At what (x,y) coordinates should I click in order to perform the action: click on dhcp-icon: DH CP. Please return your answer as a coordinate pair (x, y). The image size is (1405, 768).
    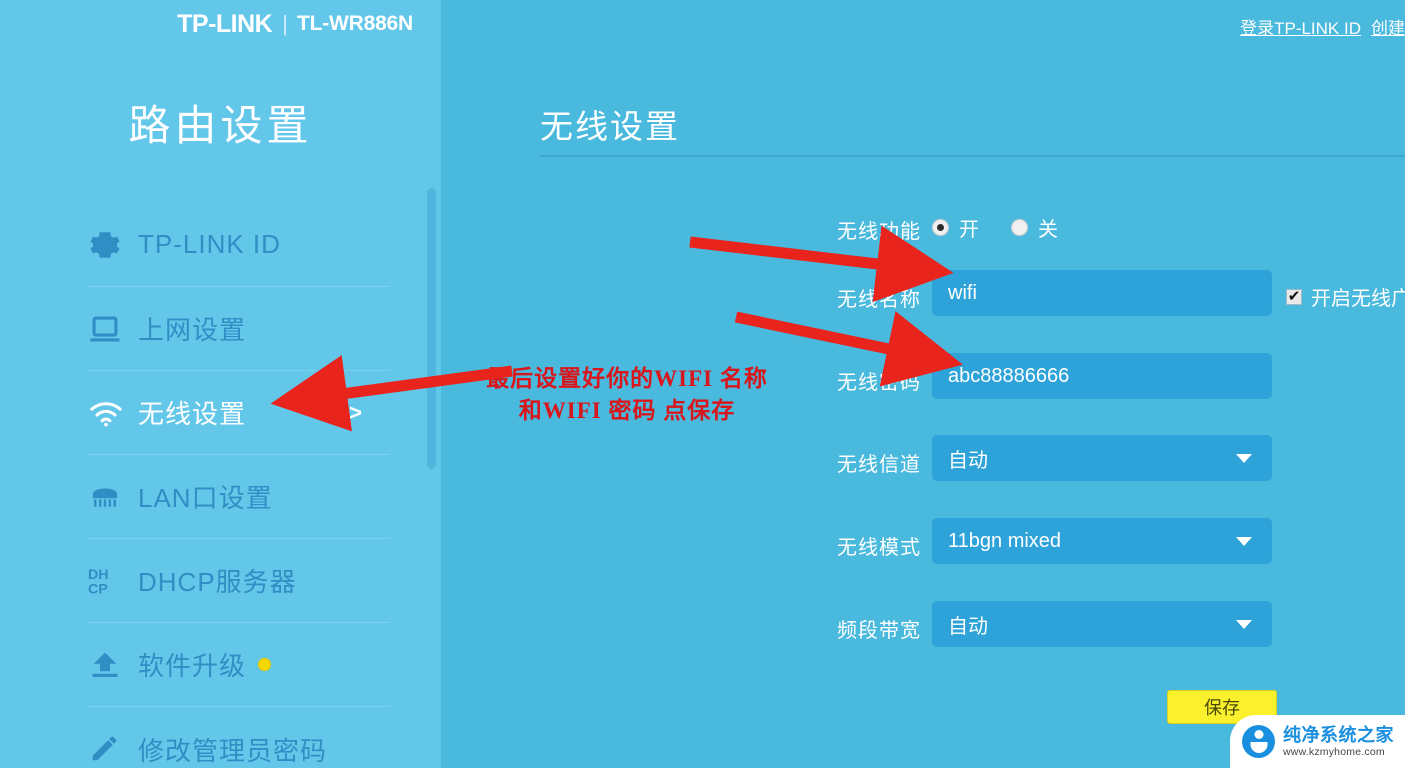
    Looking at the image, I should click on (113, 581).